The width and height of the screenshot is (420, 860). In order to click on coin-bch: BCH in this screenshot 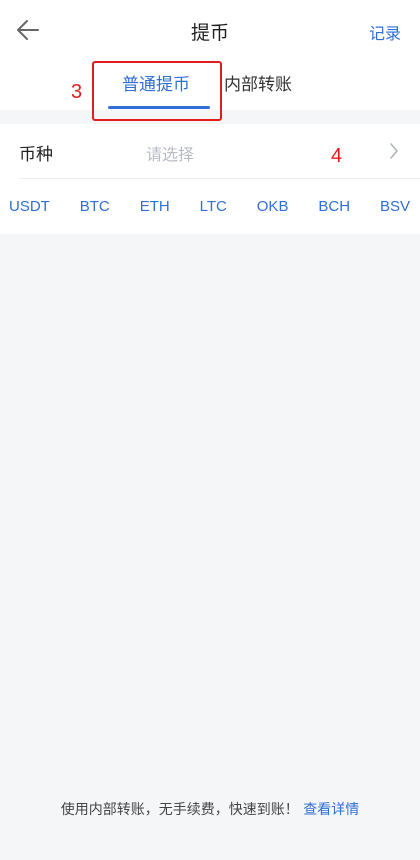, I will do `click(334, 206)`.